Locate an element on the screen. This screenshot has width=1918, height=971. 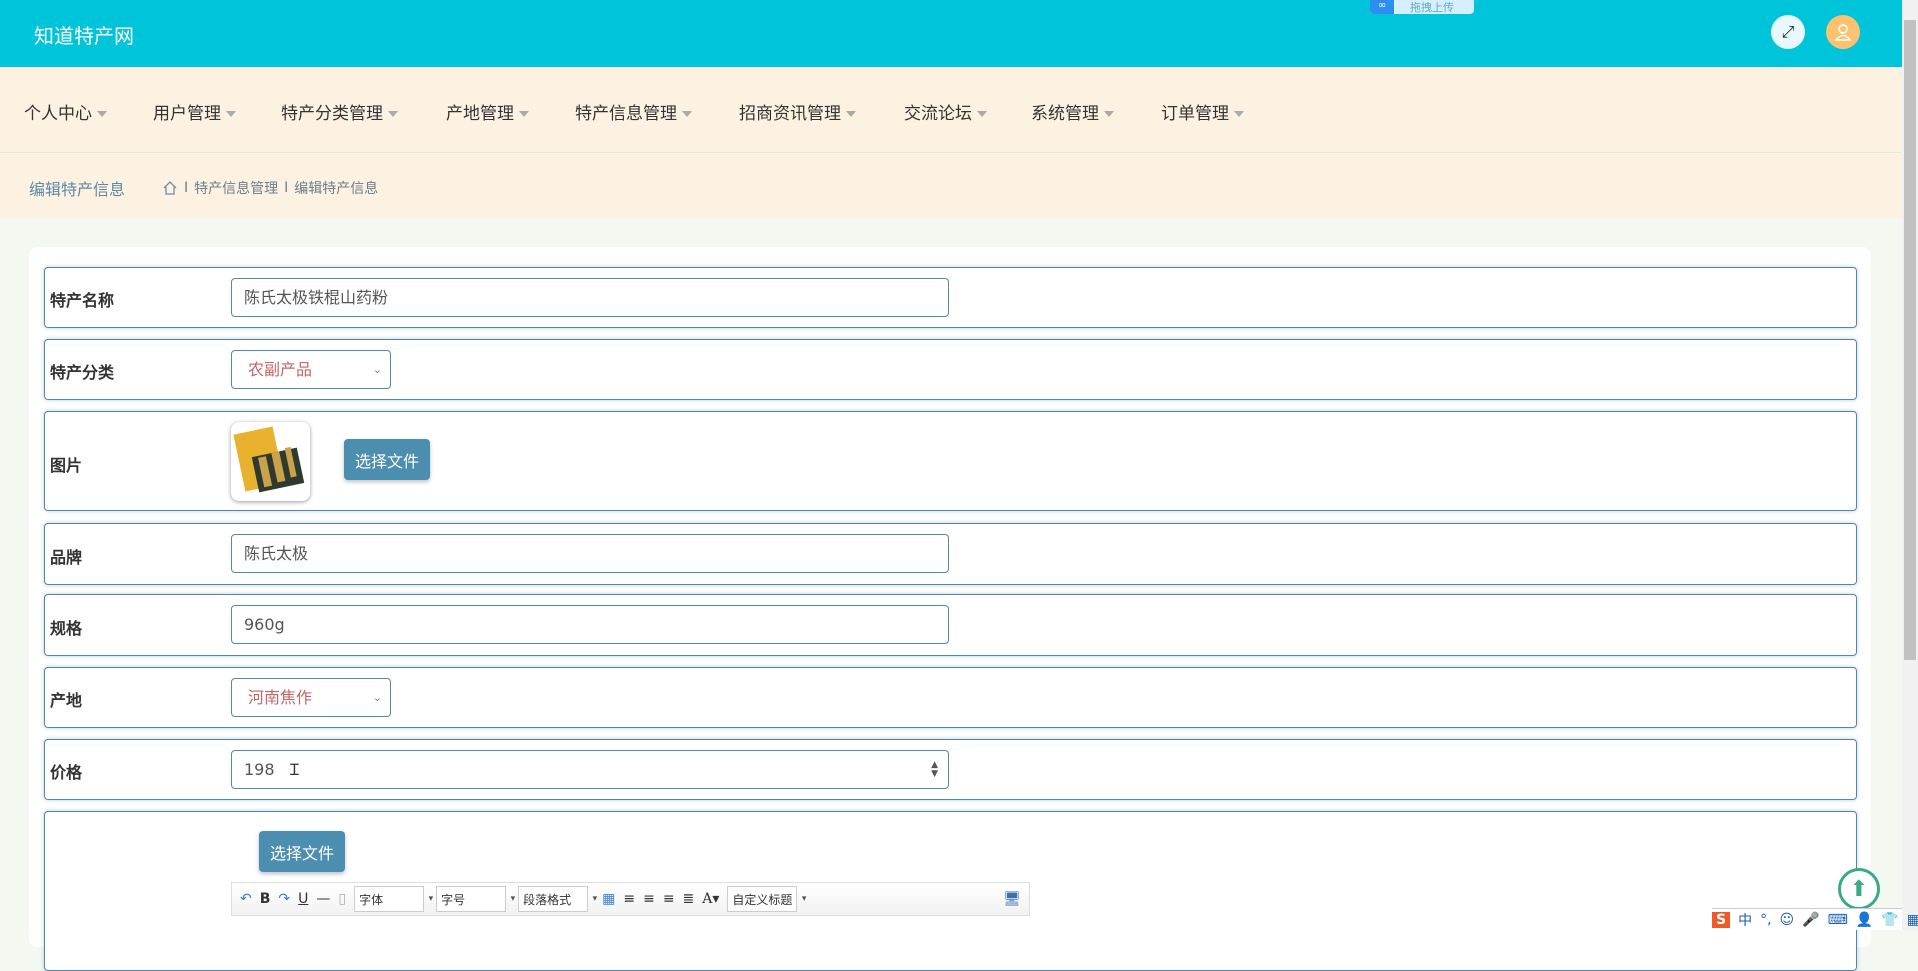
spec-label: 规格 is located at coordinates (66, 628).